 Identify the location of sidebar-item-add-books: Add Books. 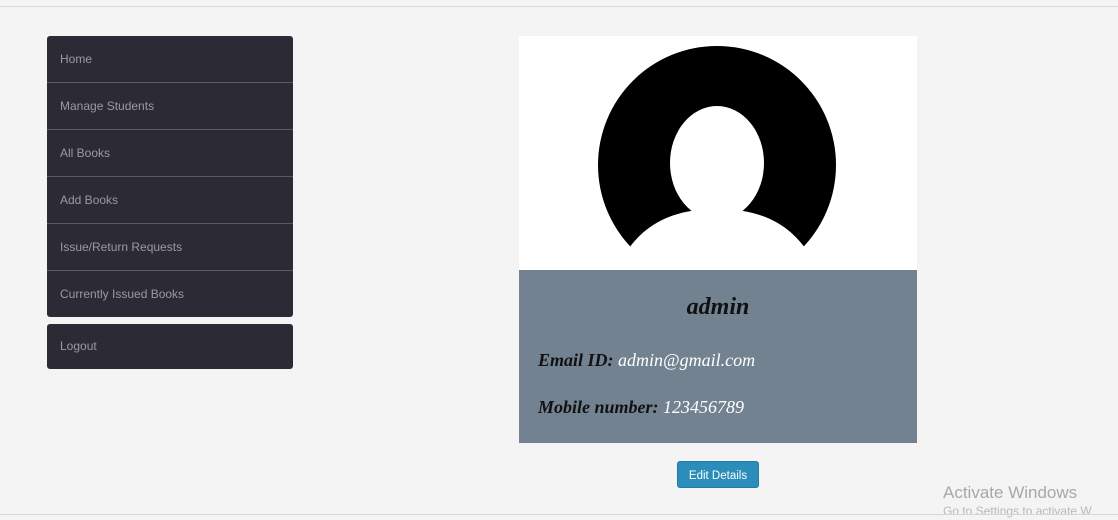
(170, 200).